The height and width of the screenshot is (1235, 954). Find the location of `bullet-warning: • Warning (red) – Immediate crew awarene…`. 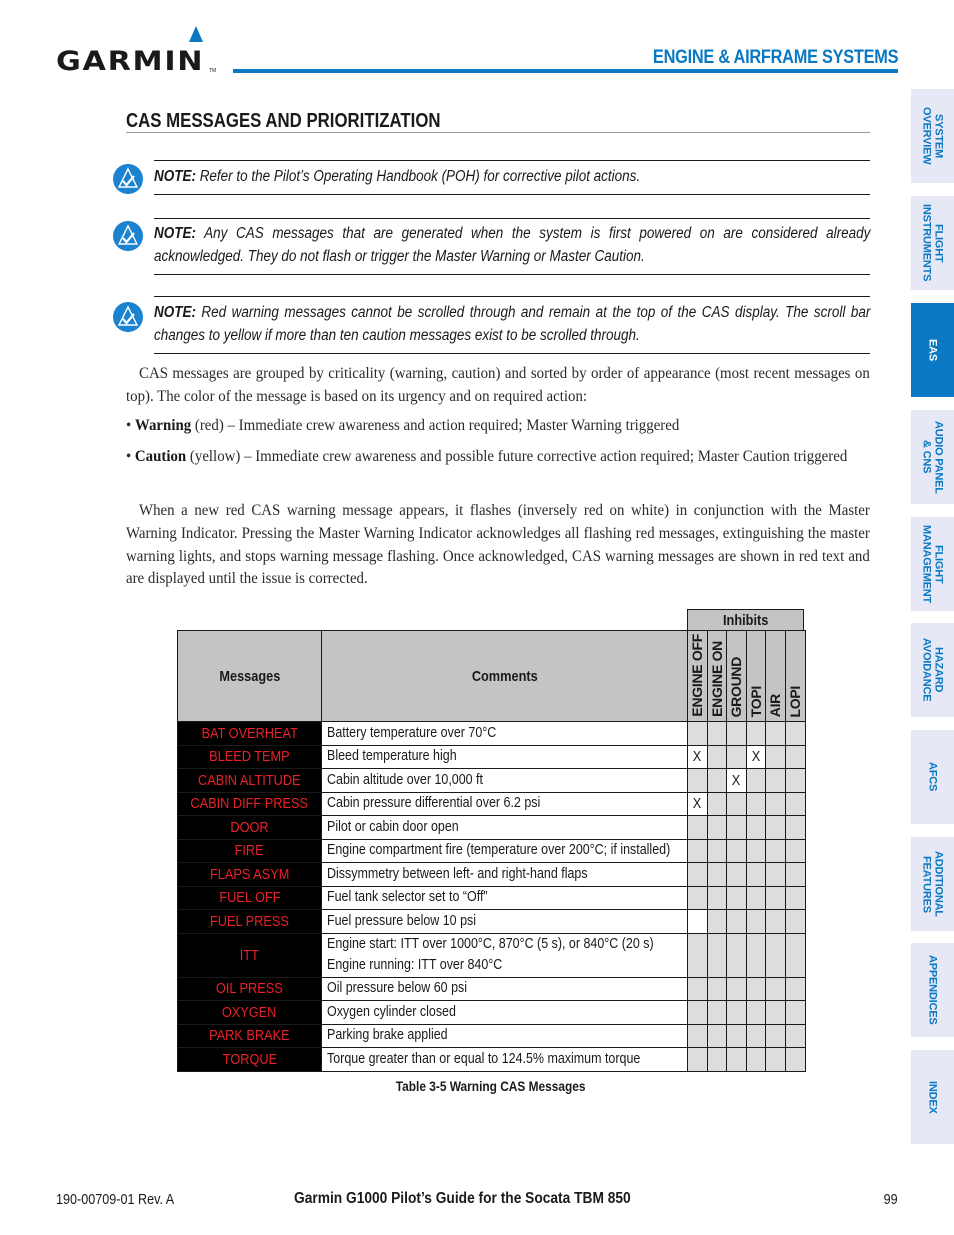

bullet-warning: • Warning (red) – Immediate crew awarene… is located at coordinates (403, 425).